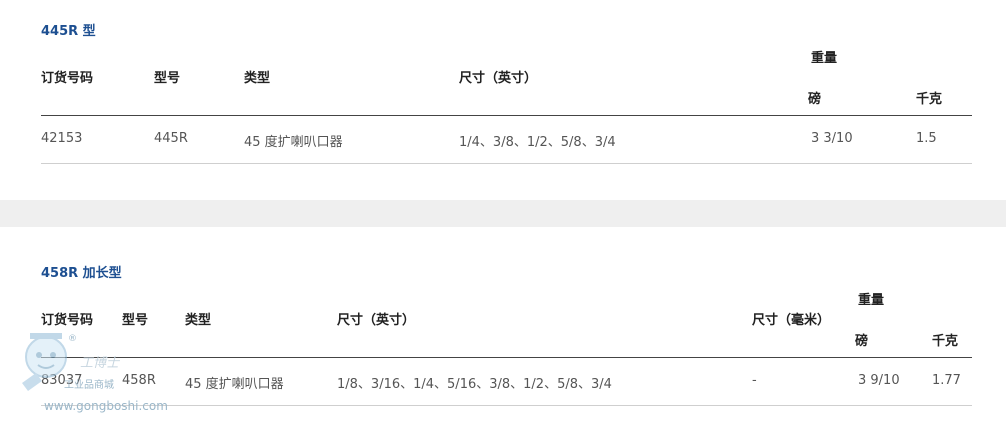  Describe the element at coordinates (198, 320) in the screenshot. I see `s2-header-type: 类型` at that location.